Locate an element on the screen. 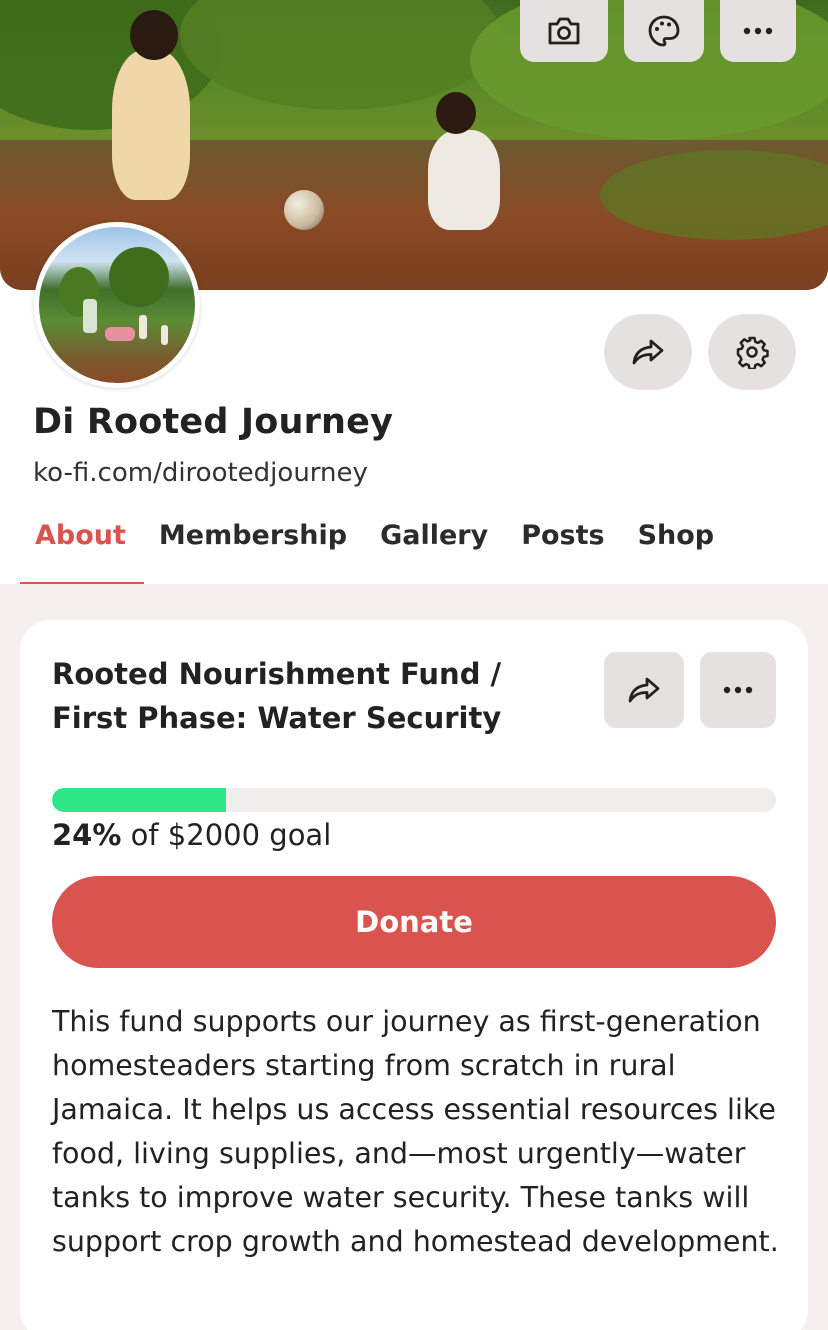  goal-progress-text: 24% of $2000 goal is located at coordinates (191, 835).